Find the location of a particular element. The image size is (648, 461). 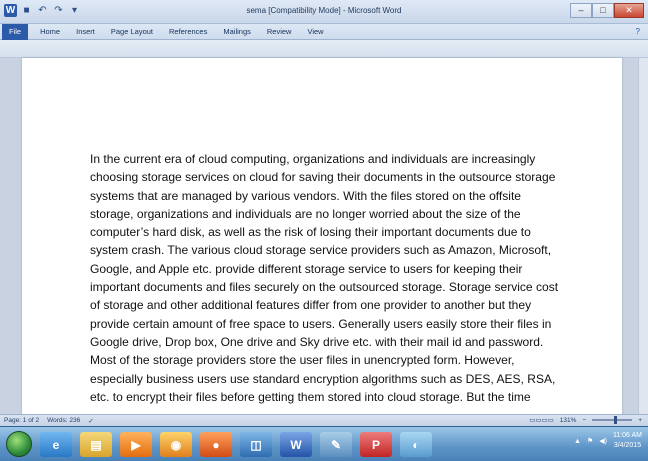

paint-icon: ✎ is located at coordinates (336, 444).